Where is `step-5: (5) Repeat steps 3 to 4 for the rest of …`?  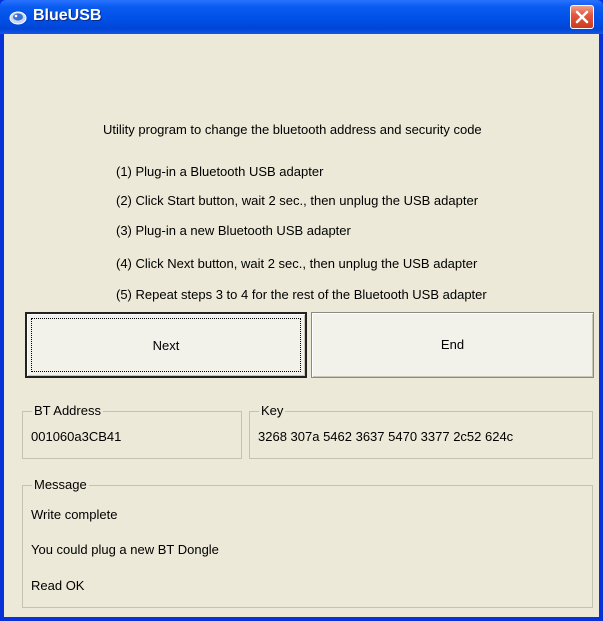 step-5: (5) Repeat steps 3 to 4 for the rest of … is located at coordinates (301, 294).